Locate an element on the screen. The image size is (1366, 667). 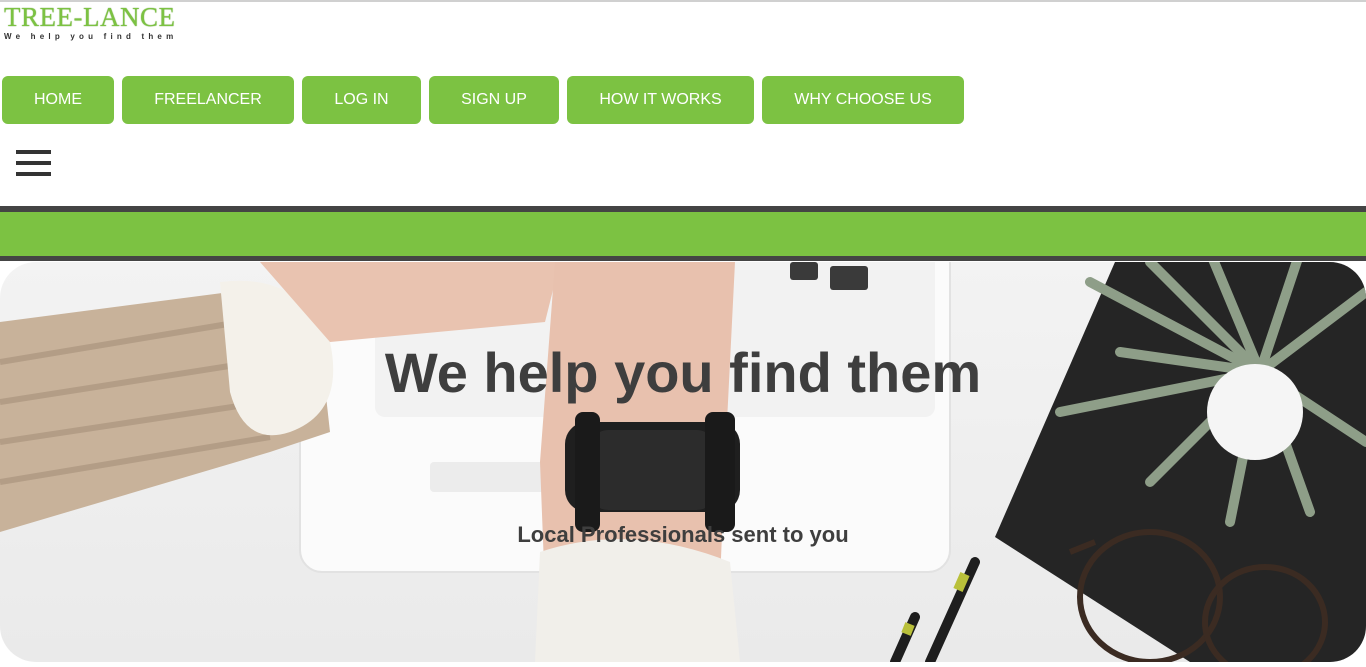
green-banner-bar is located at coordinates (683, 234).